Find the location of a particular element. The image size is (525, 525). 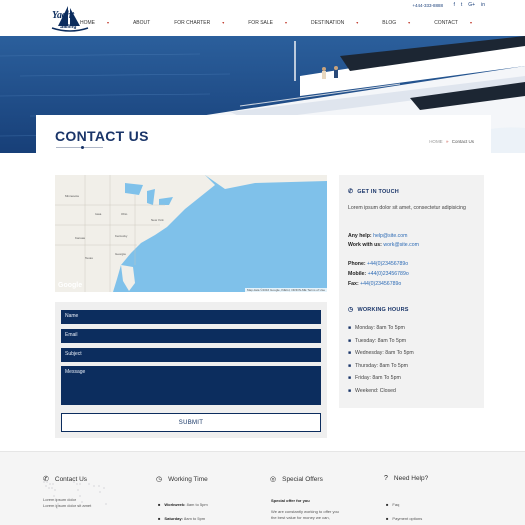

svg-text: Georgia is located at coordinates (120, 254).